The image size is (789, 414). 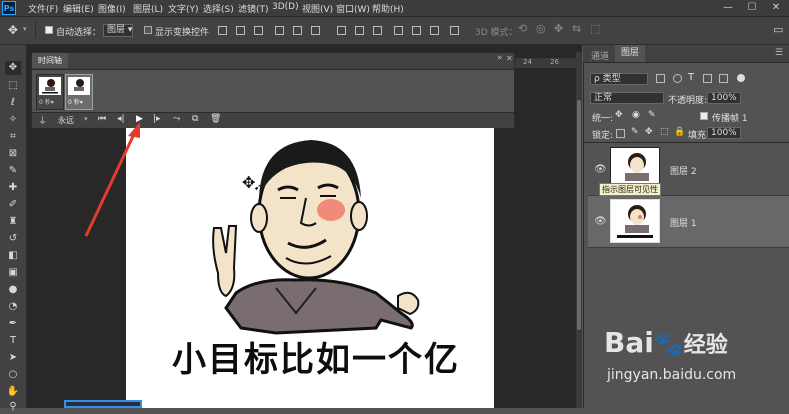 I want to click on menu-image: 图像(I), so click(x=112, y=8).